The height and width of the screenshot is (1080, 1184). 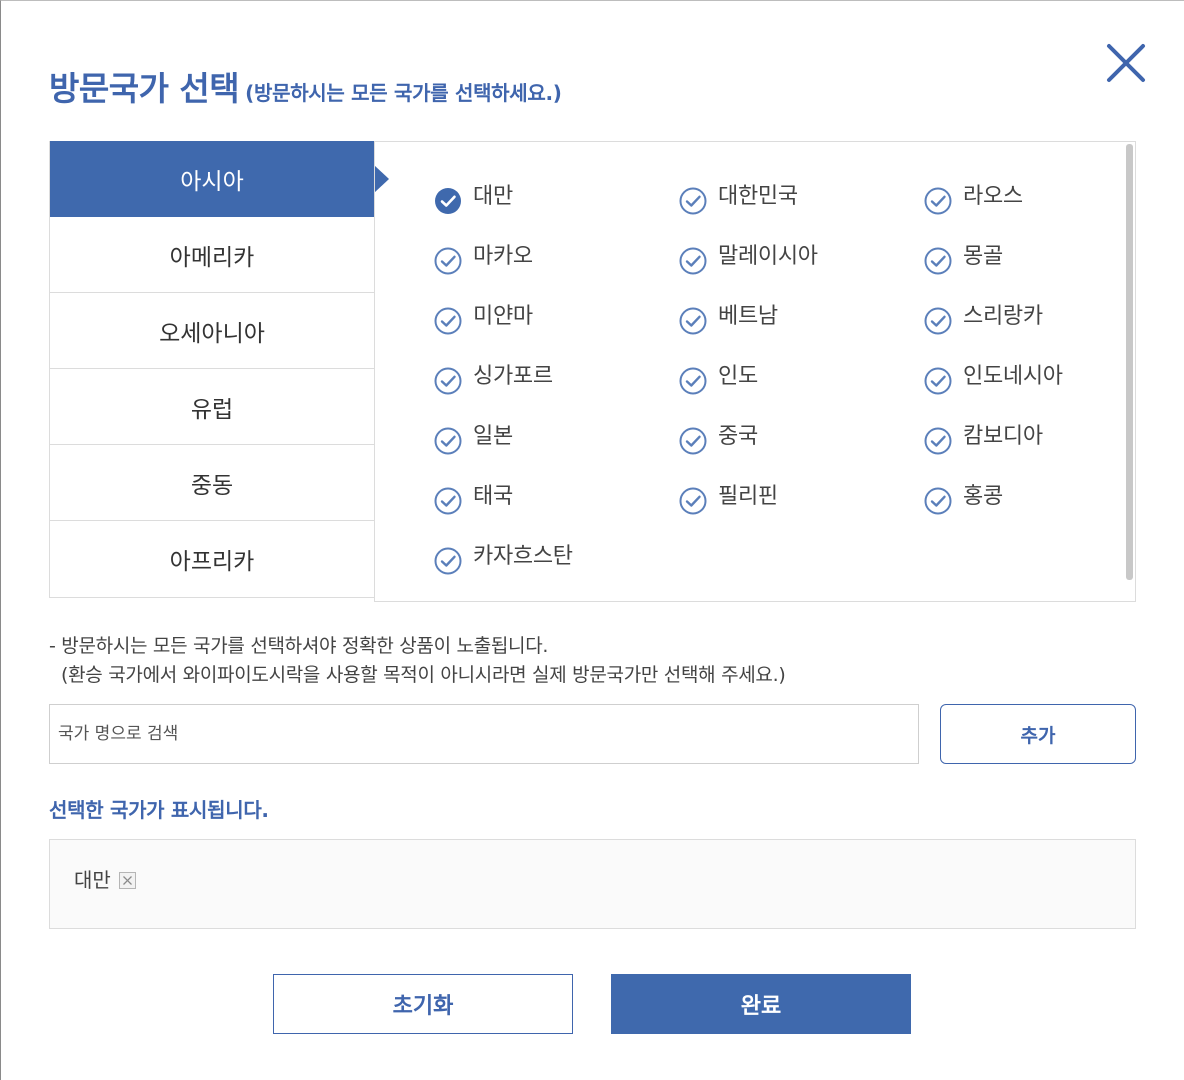 I want to click on country-option: 라오스, so click(x=1023, y=214).